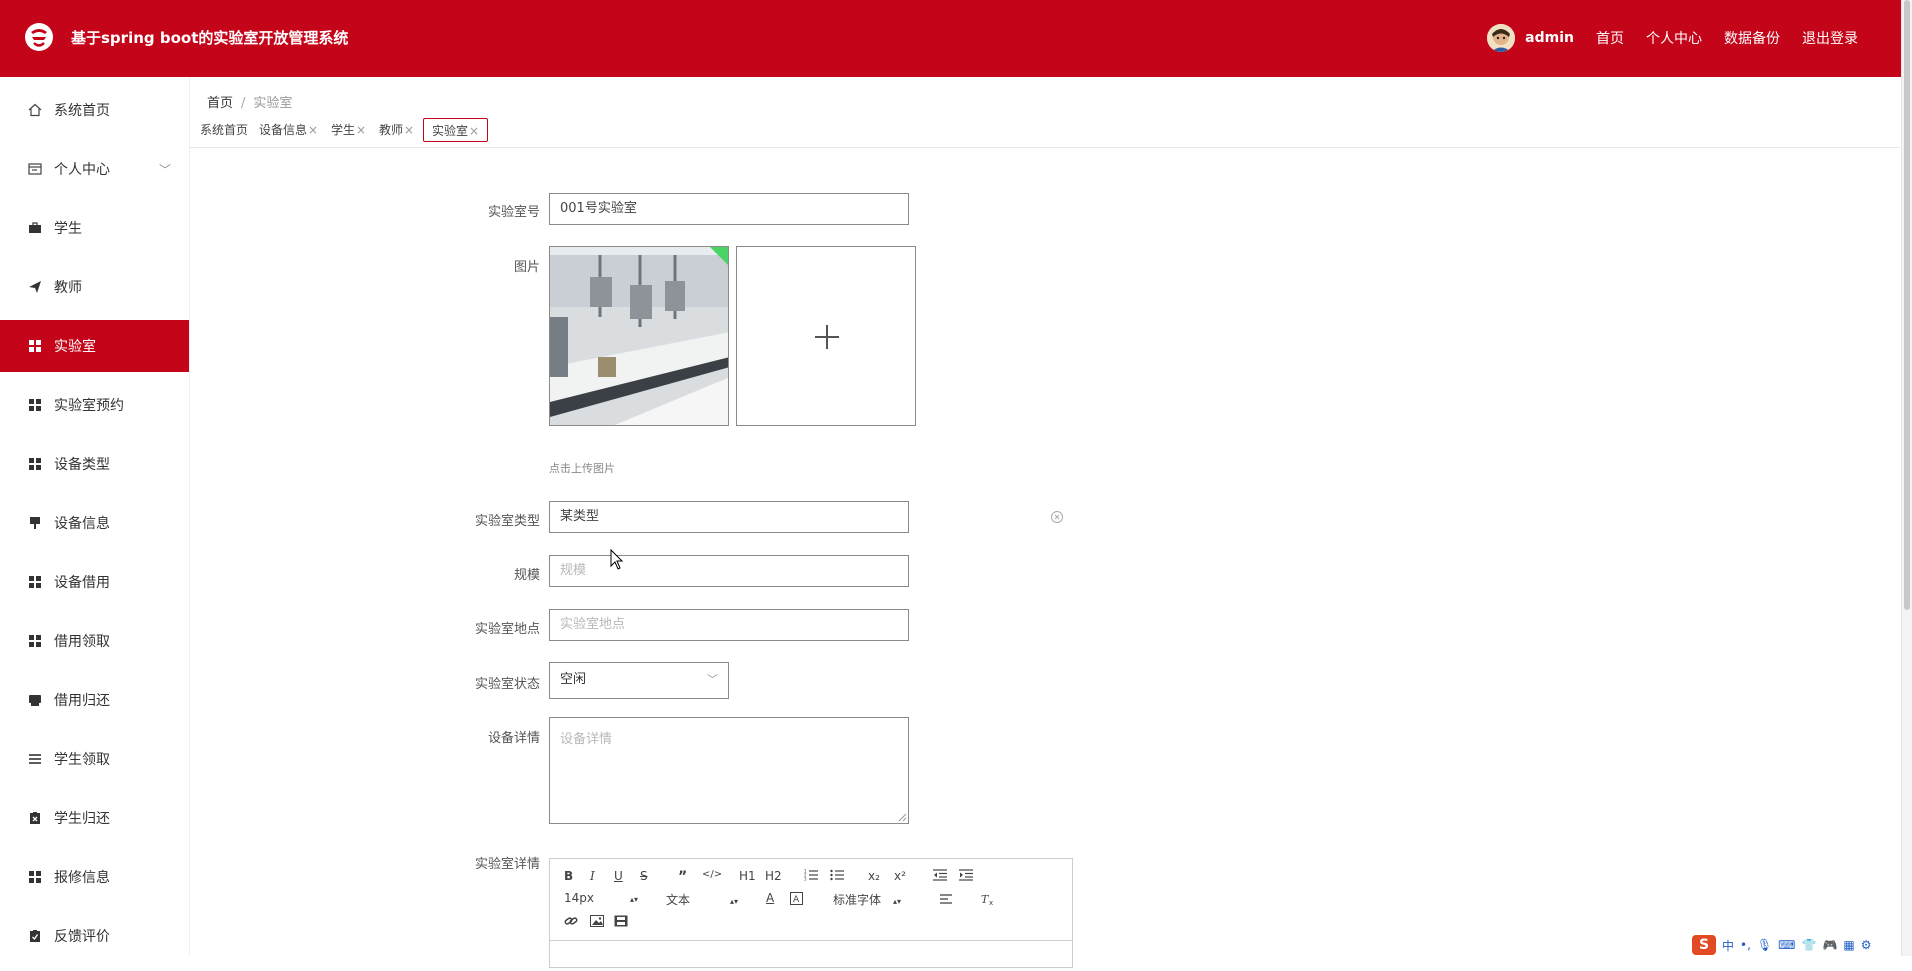  I want to click on uploaded-lab-image, so click(639, 336).